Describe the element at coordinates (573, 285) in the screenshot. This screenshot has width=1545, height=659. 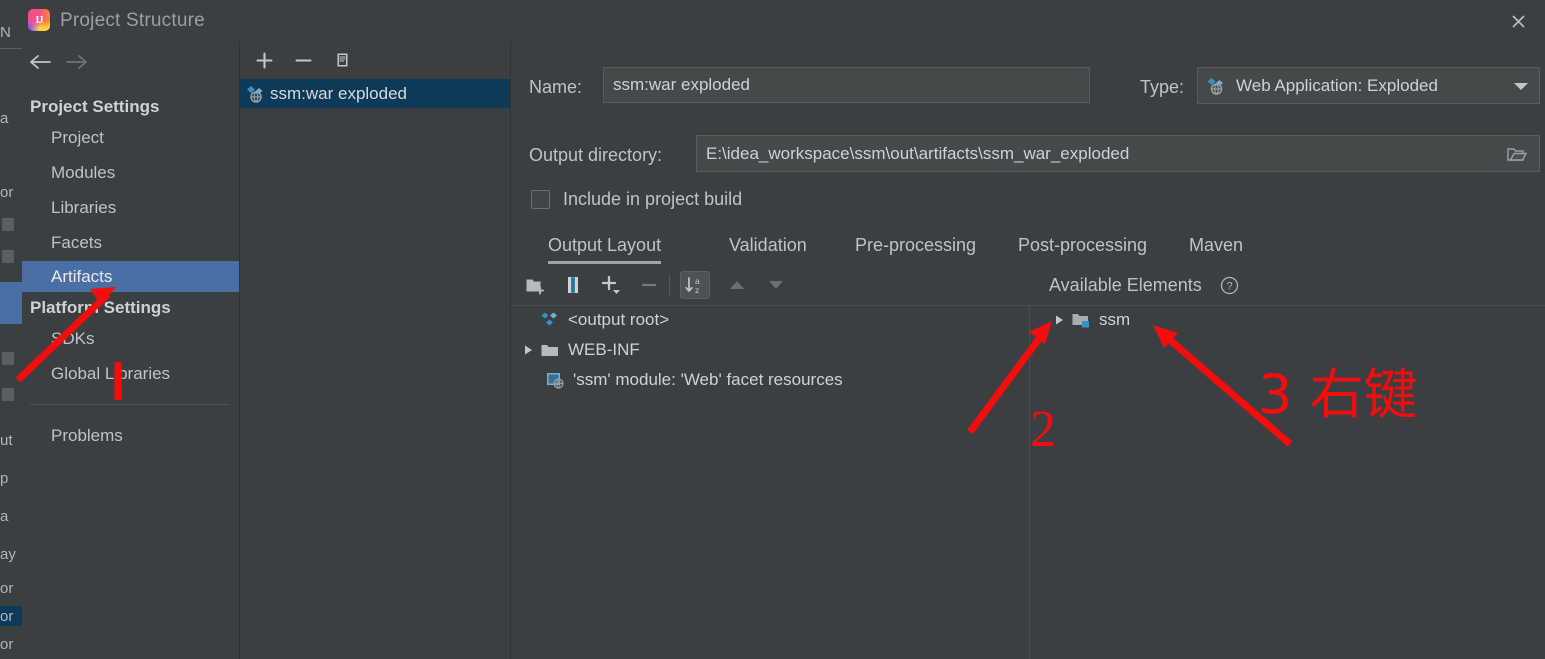
I see `create-archive-button` at that location.